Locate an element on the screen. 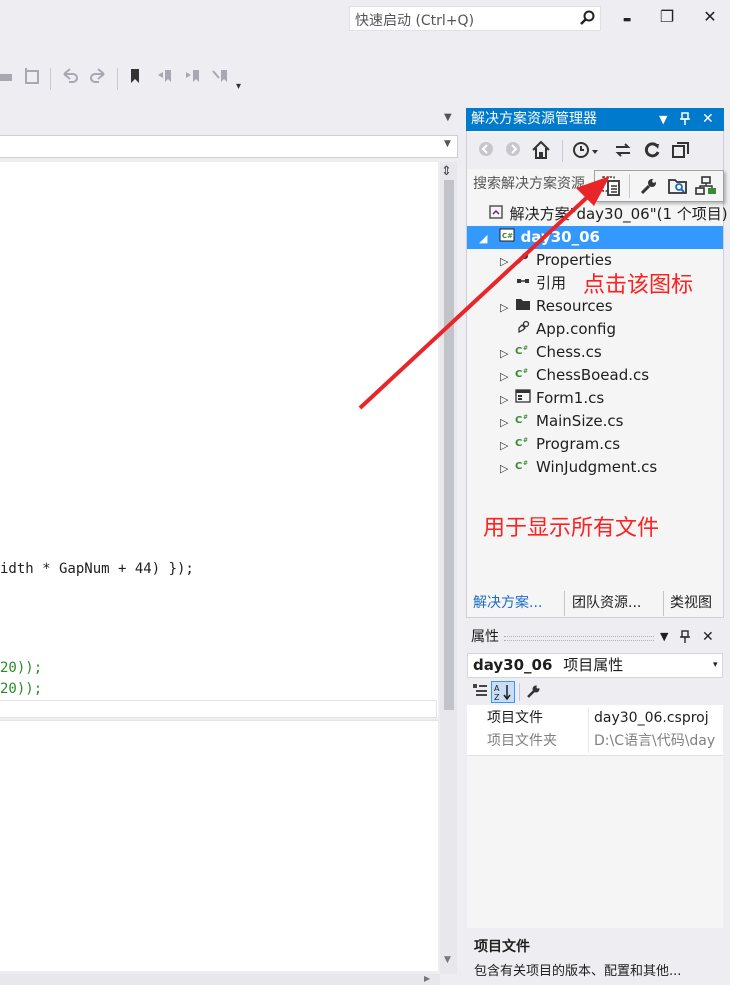 This screenshot has width=730, height=985. solution-explorer-titlebar: 解决方案资源管理器 ▼ ✕ is located at coordinates (595, 119).